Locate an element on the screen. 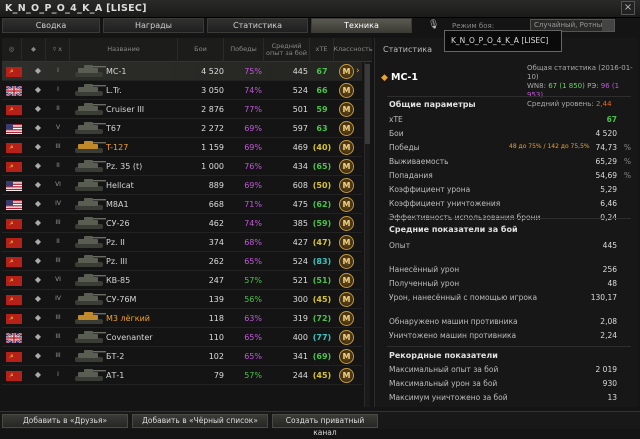 The height and width of the screenshot is (439, 640). vehicle-tier: V is located at coordinates (58, 127).